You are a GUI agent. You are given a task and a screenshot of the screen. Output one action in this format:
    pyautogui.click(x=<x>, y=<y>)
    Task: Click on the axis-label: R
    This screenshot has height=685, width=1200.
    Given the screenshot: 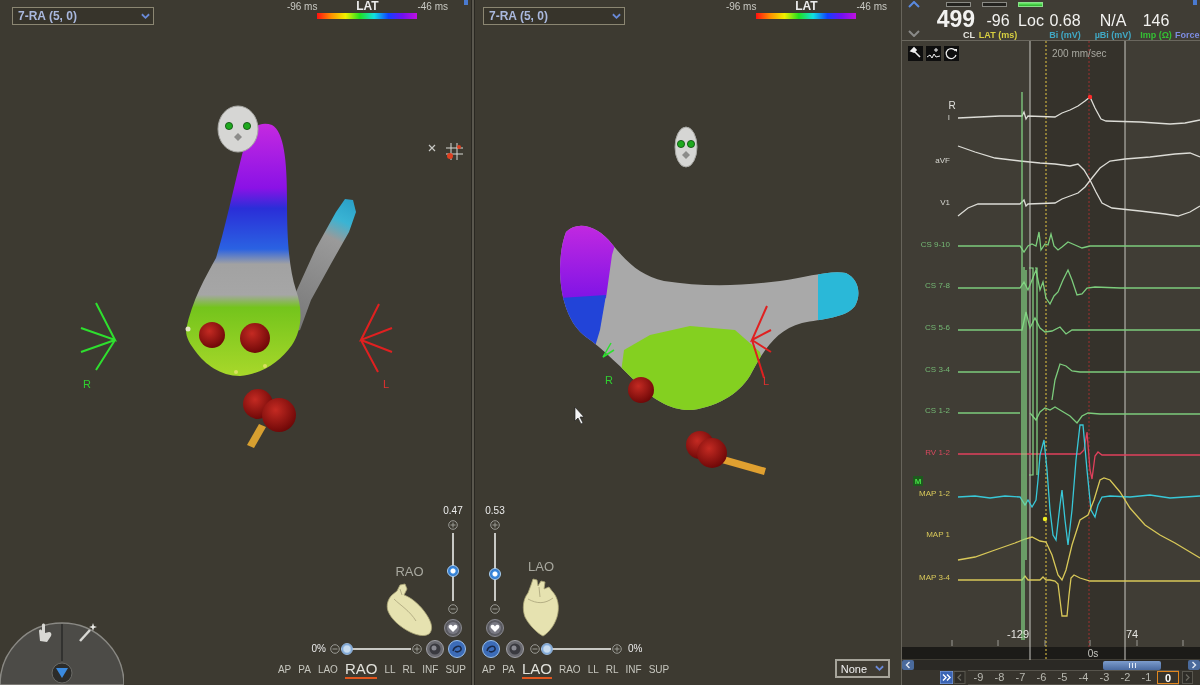 What is the action you would take?
    pyautogui.click(x=87, y=384)
    